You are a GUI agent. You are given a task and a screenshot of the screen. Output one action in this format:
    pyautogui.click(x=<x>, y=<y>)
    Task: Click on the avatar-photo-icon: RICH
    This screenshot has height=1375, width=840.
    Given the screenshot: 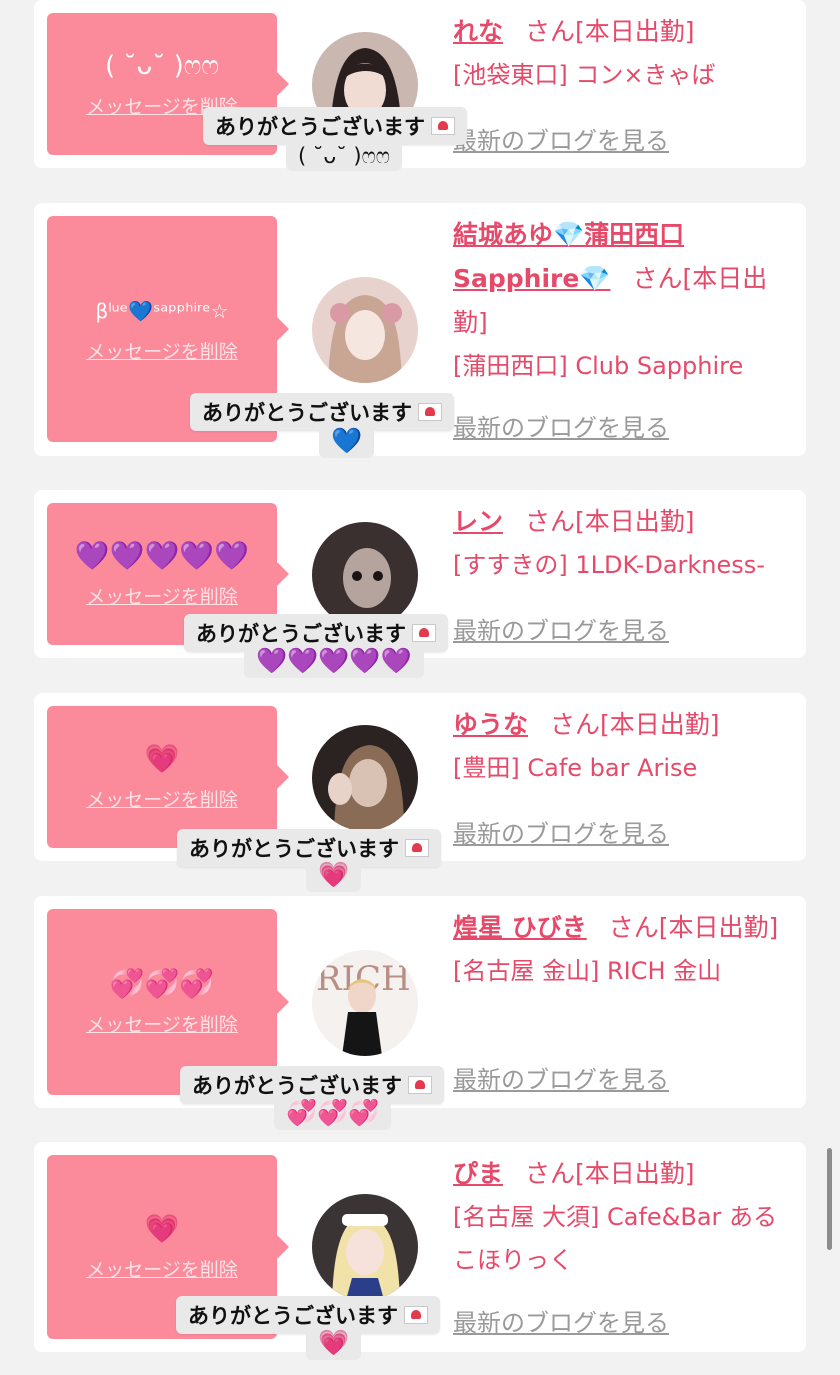 What is the action you would take?
    pyautogui.click(x=365, y=1003)
    